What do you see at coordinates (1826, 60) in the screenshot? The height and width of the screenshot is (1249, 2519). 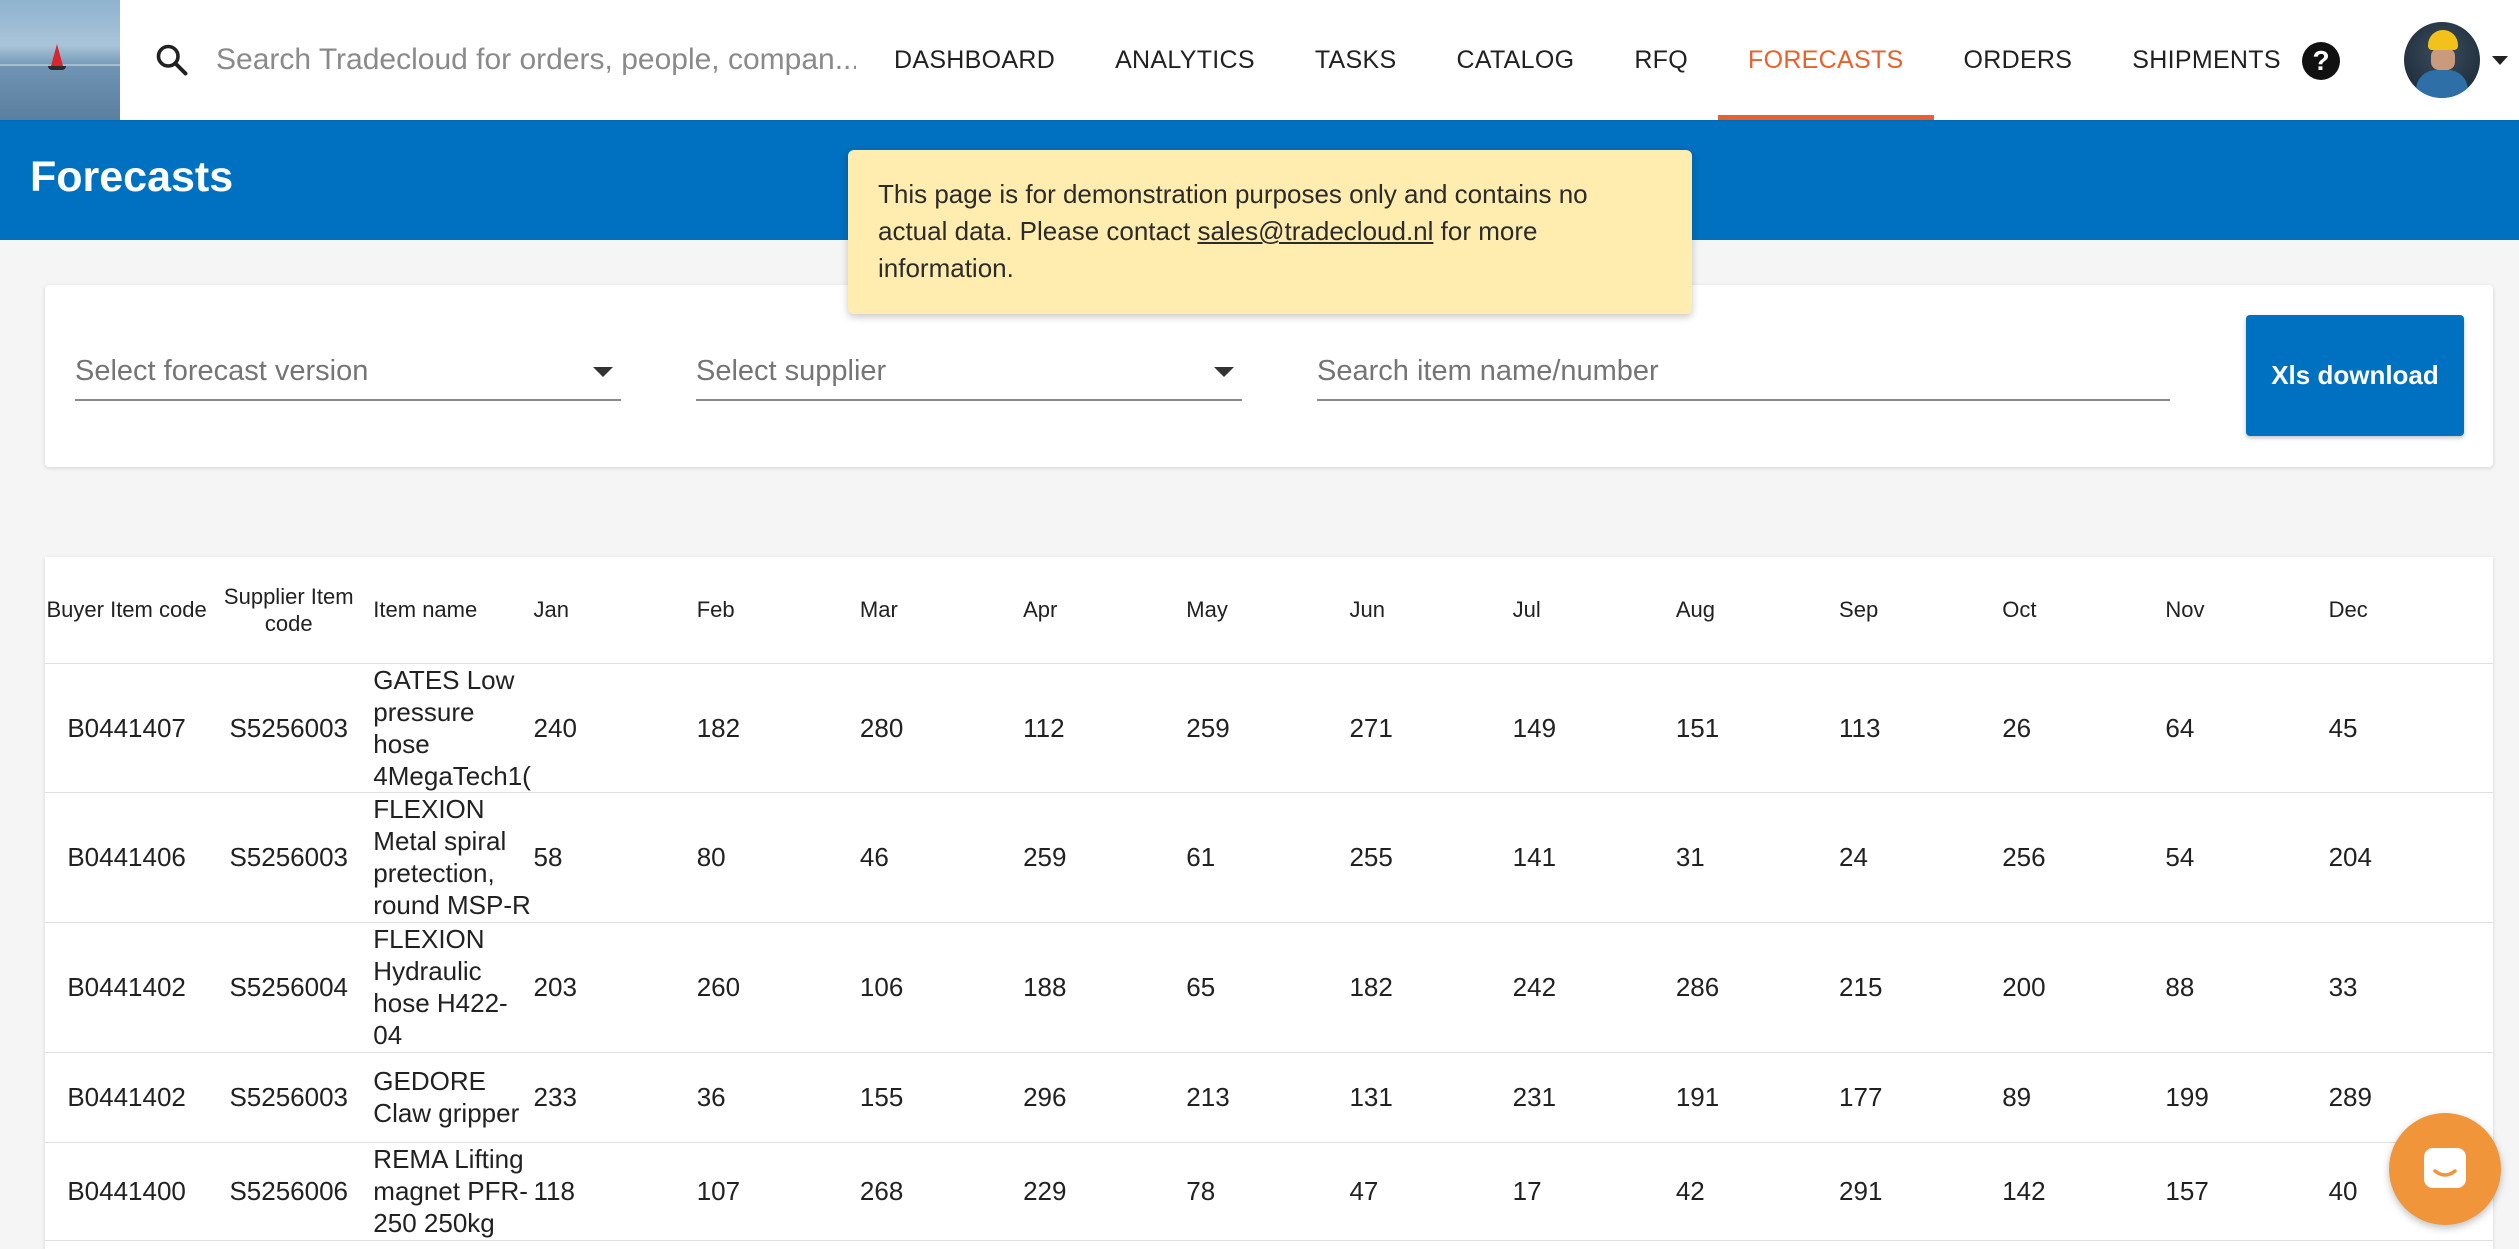 I see `nav-forecasts: FORECASTS` at bounding box center [1826, 60].